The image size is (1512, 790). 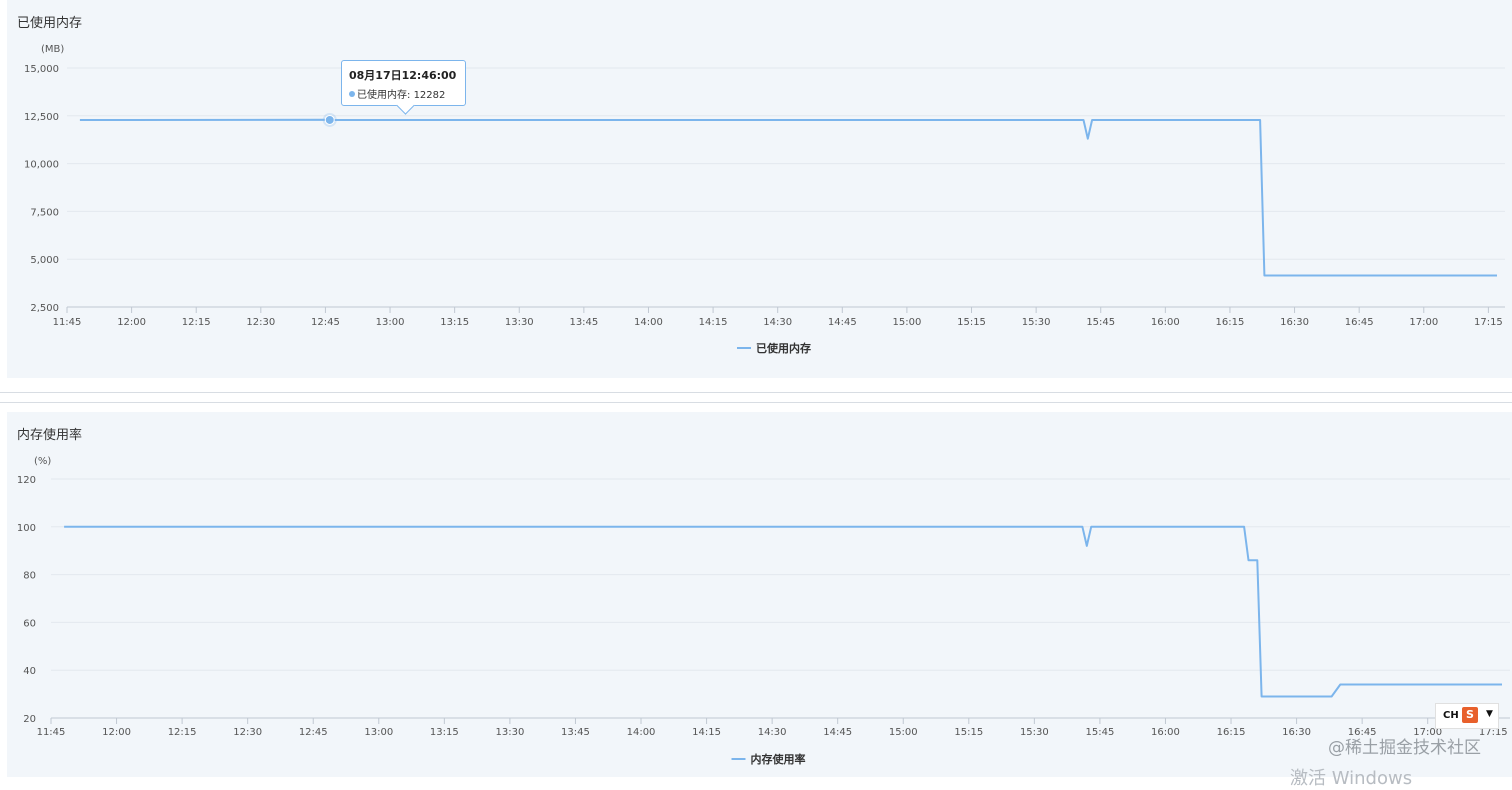 What do you see at coordinates (1488, 322) in the screenshot?
I see `x-tick-label: 17:15` at bounding box center [1488, 322].